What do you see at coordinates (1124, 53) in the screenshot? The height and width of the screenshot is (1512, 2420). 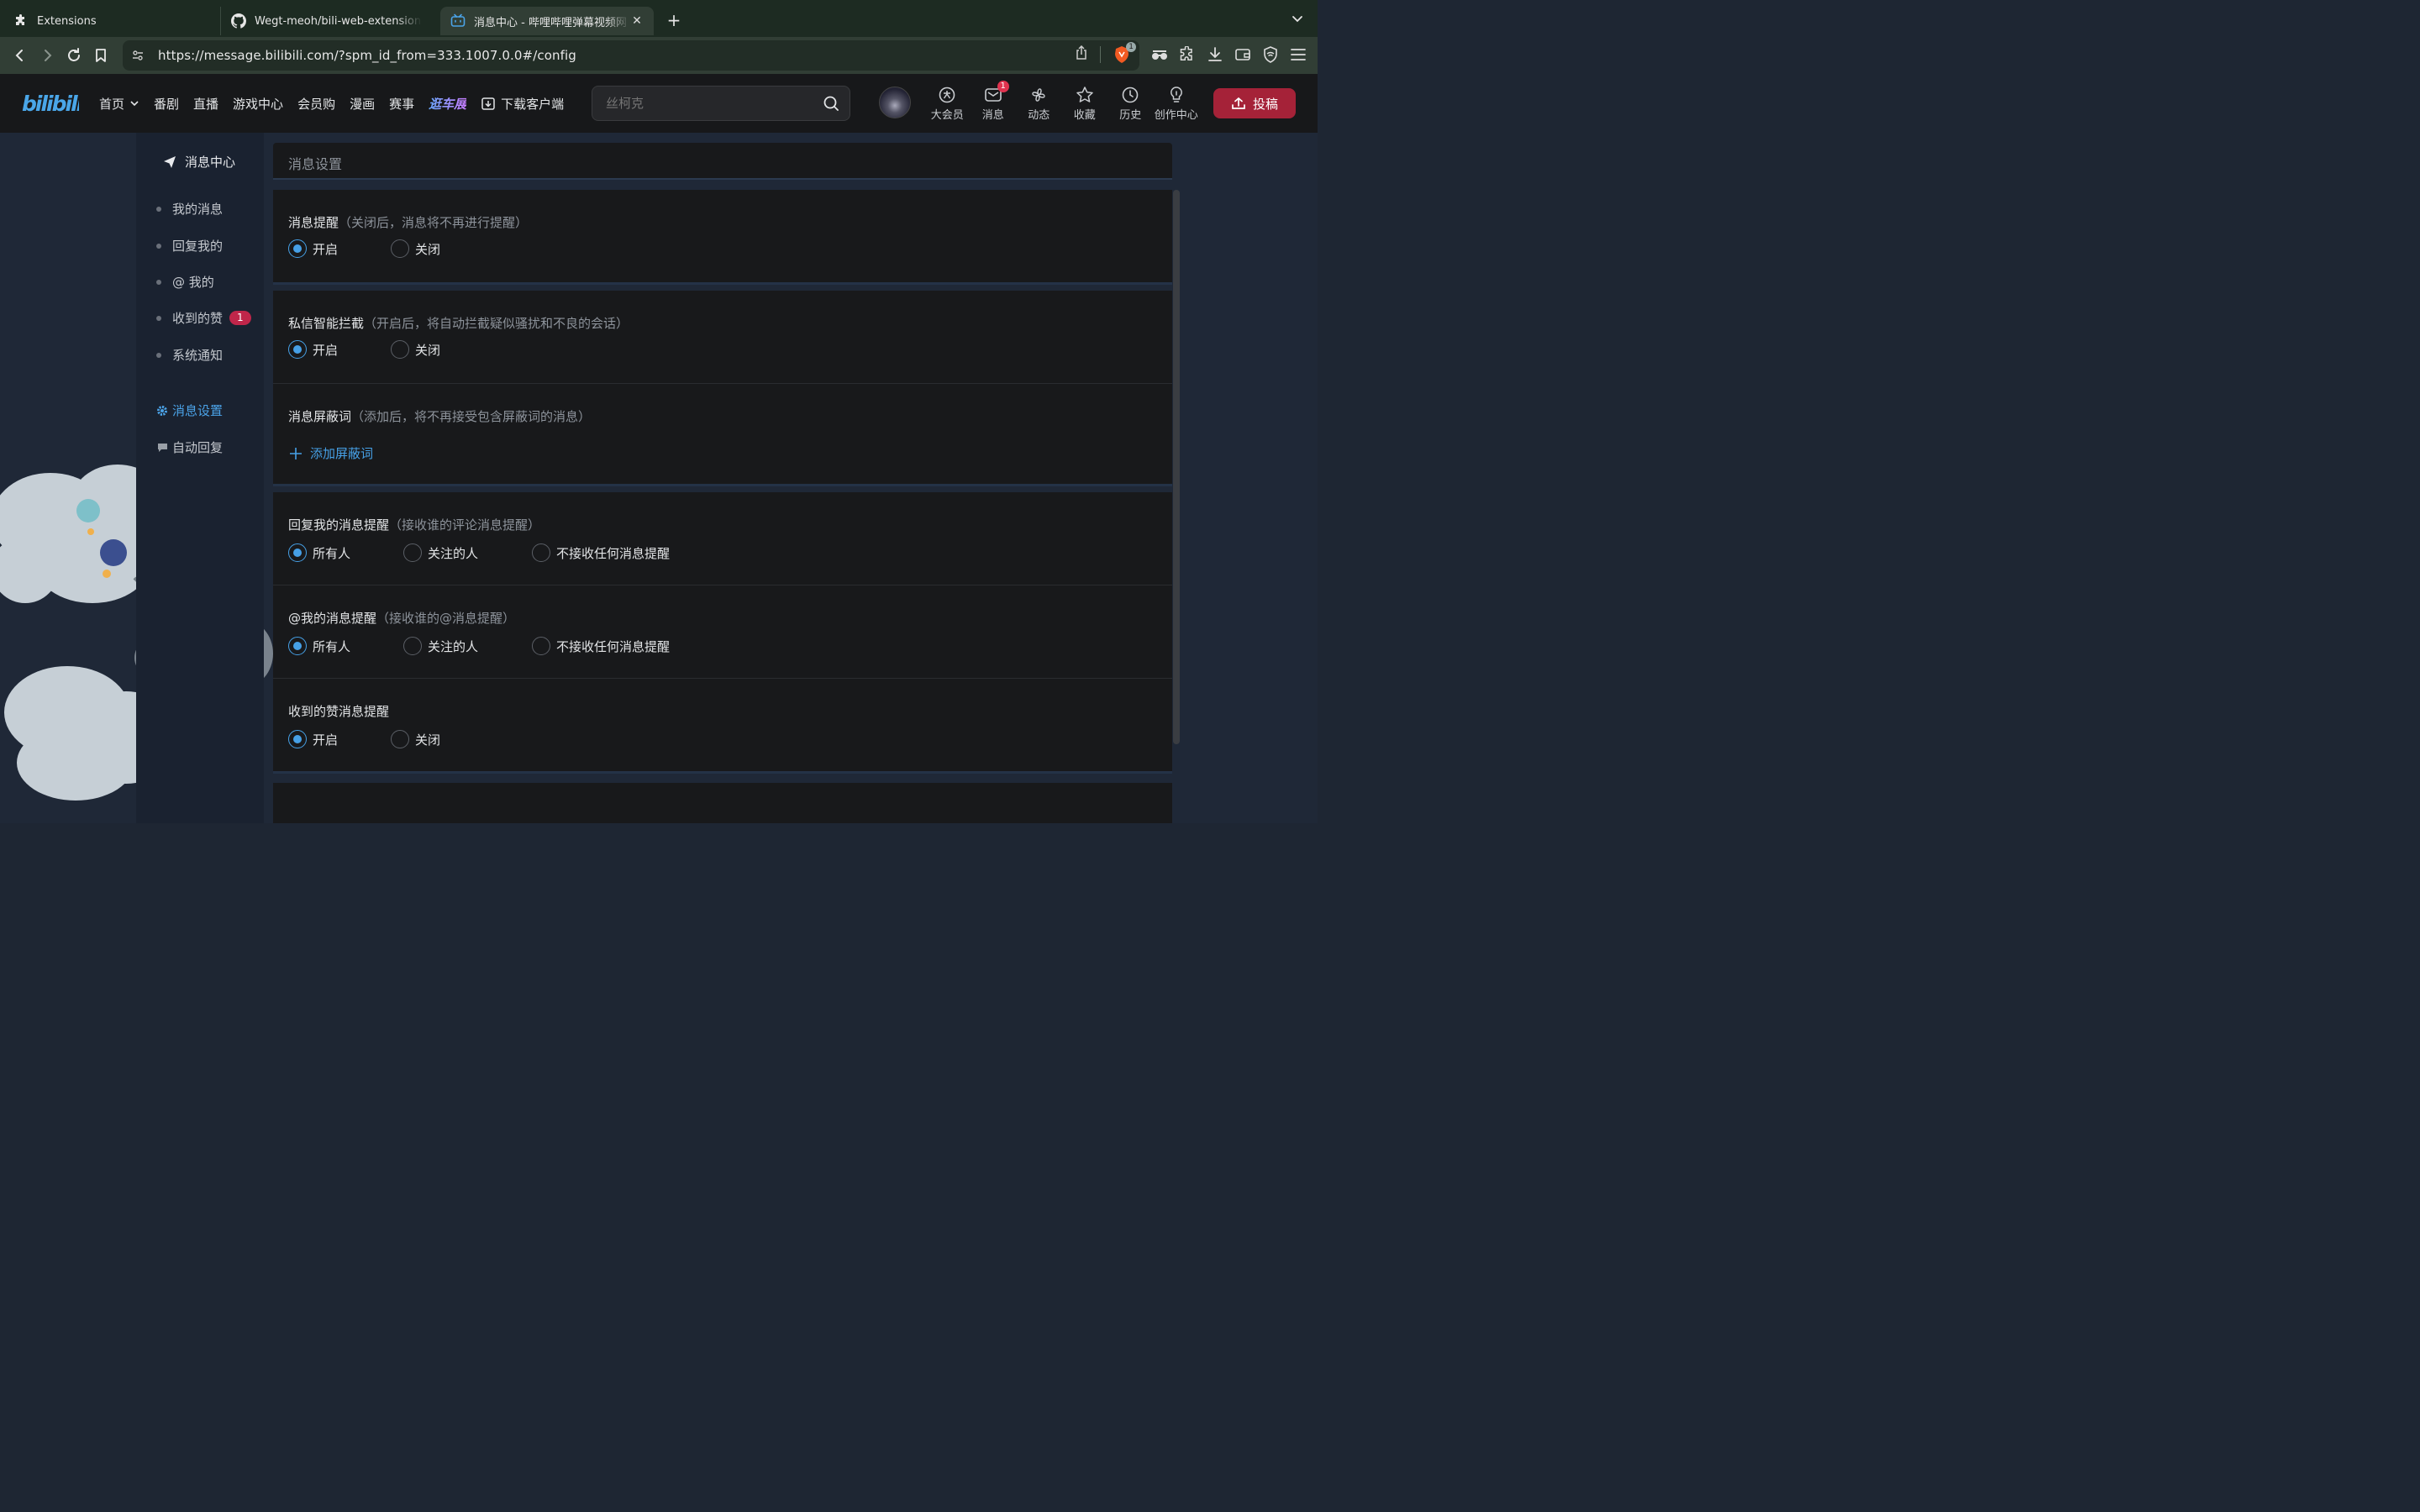 I see `brave-shield-icon: 1` at bounding box center [1124, 53].